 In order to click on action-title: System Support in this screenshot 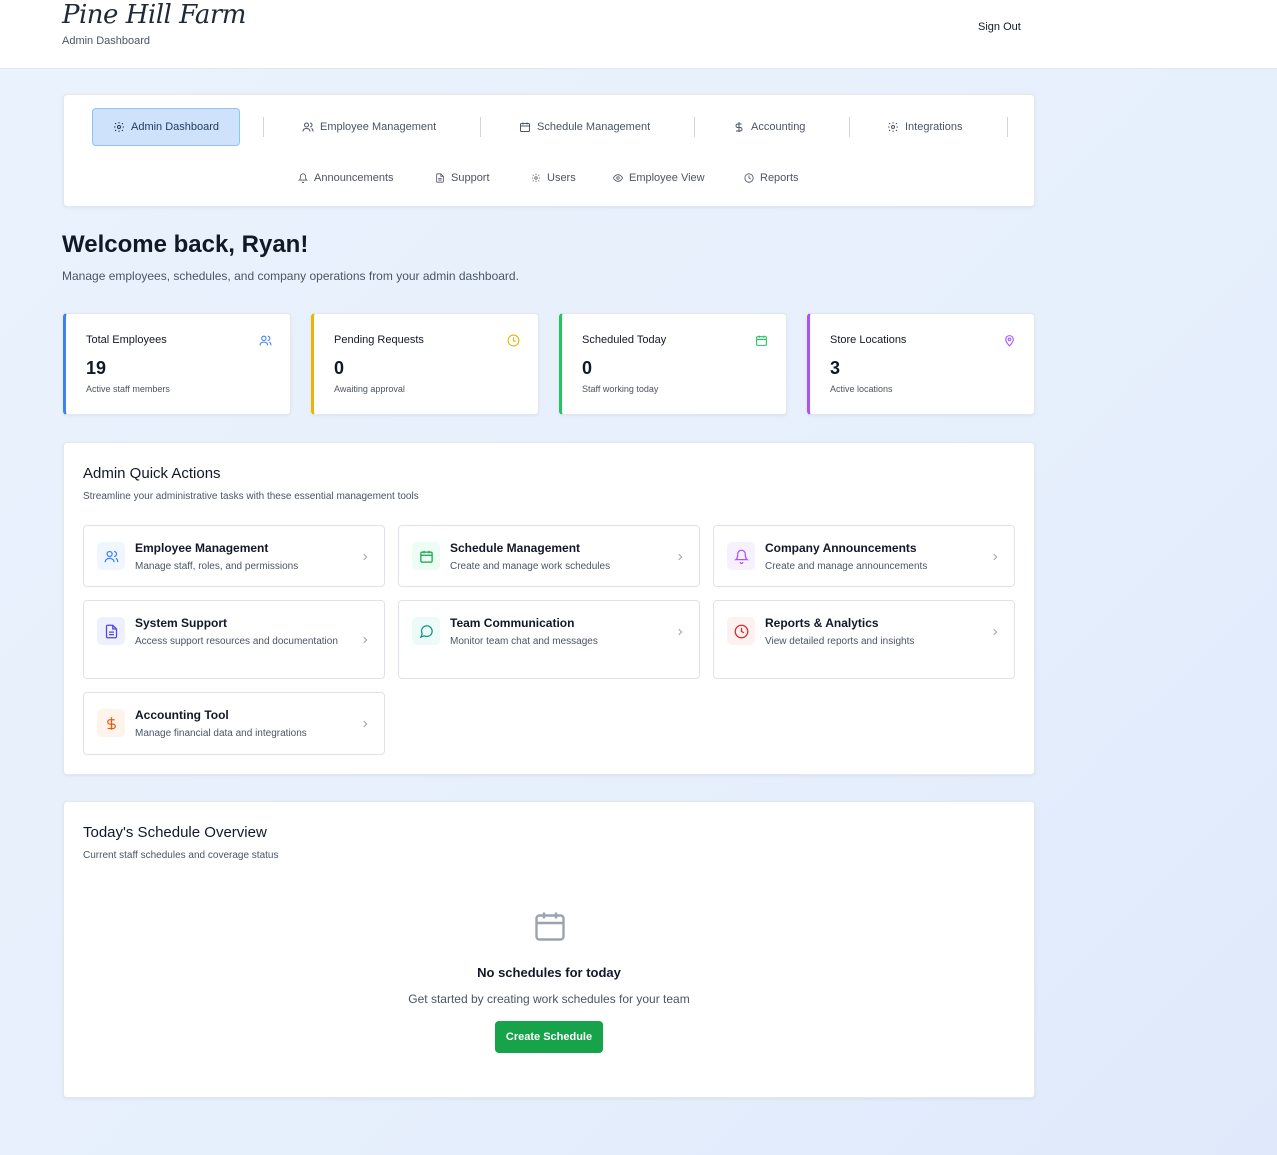, I will do `click(181, 623)`.